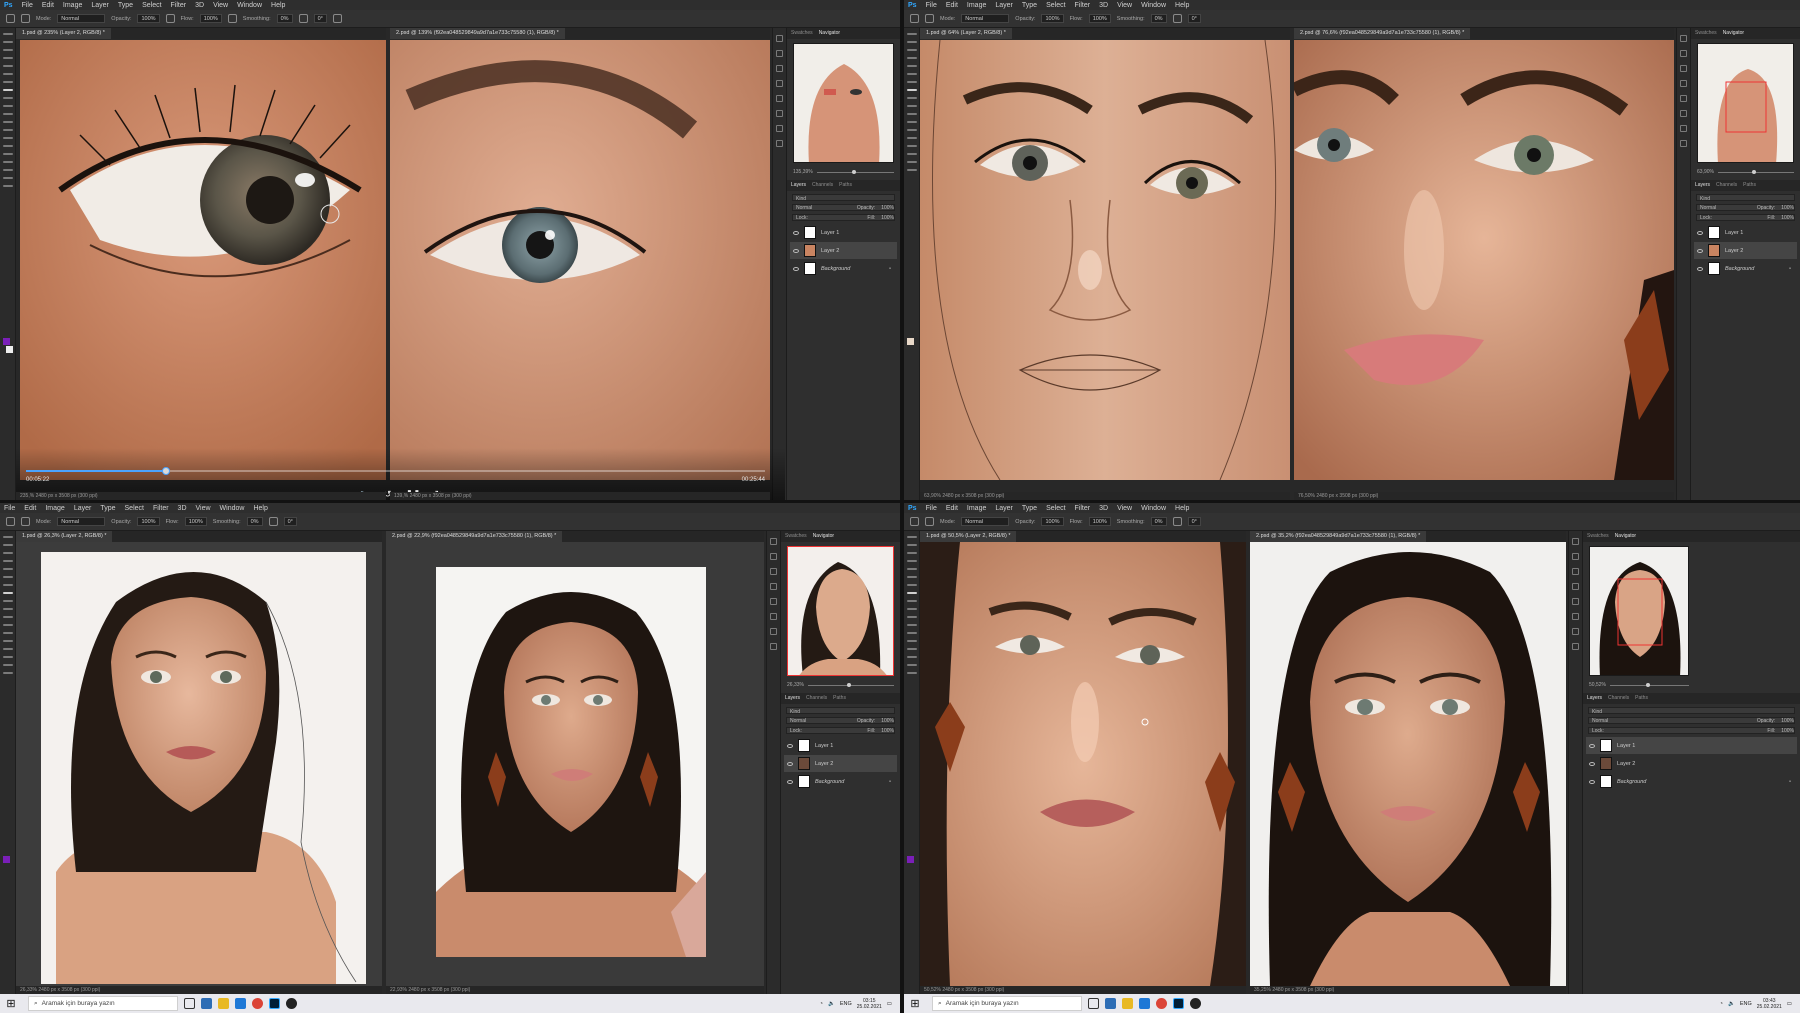 The width and height of the screenshot is (1800, 1013). What do you see at coordinates (1052, 521) in the screenshot?
I see `opacity-field: 100%` at bounding box center [1052, 521].